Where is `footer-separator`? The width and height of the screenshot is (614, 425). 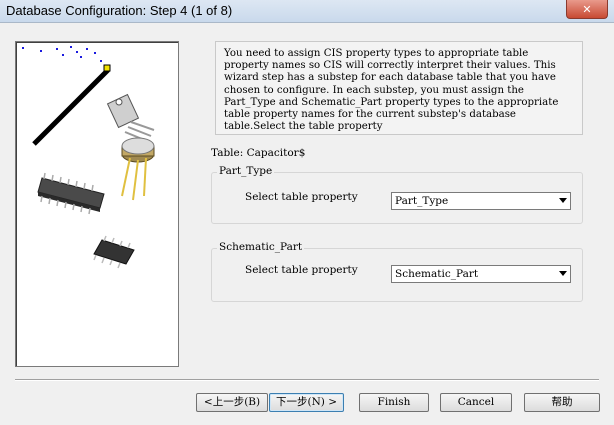 footer-separator is located at coordinates (307, 380).